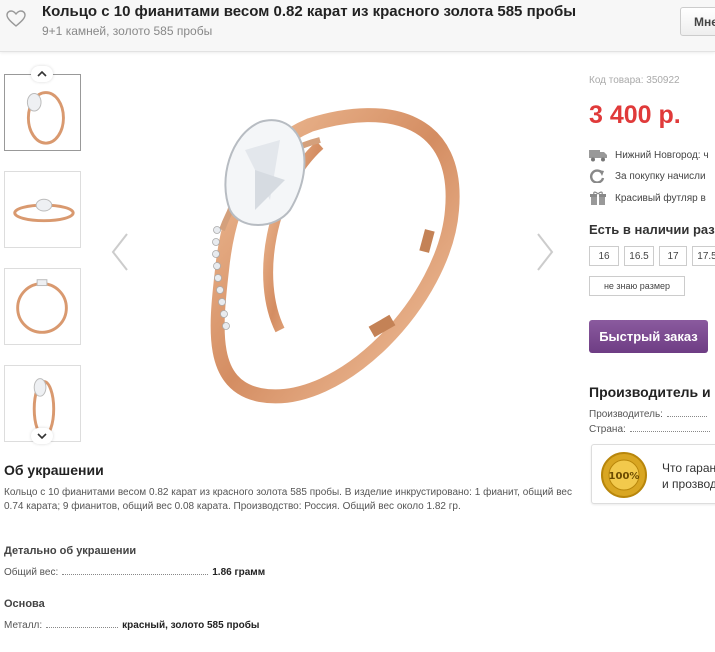  What do you see at coordinates (127, 31) in the screenshot?
I see `product-subtitle: 9+1 камней, золото 585 пробы` at bounding box center [127, 31].